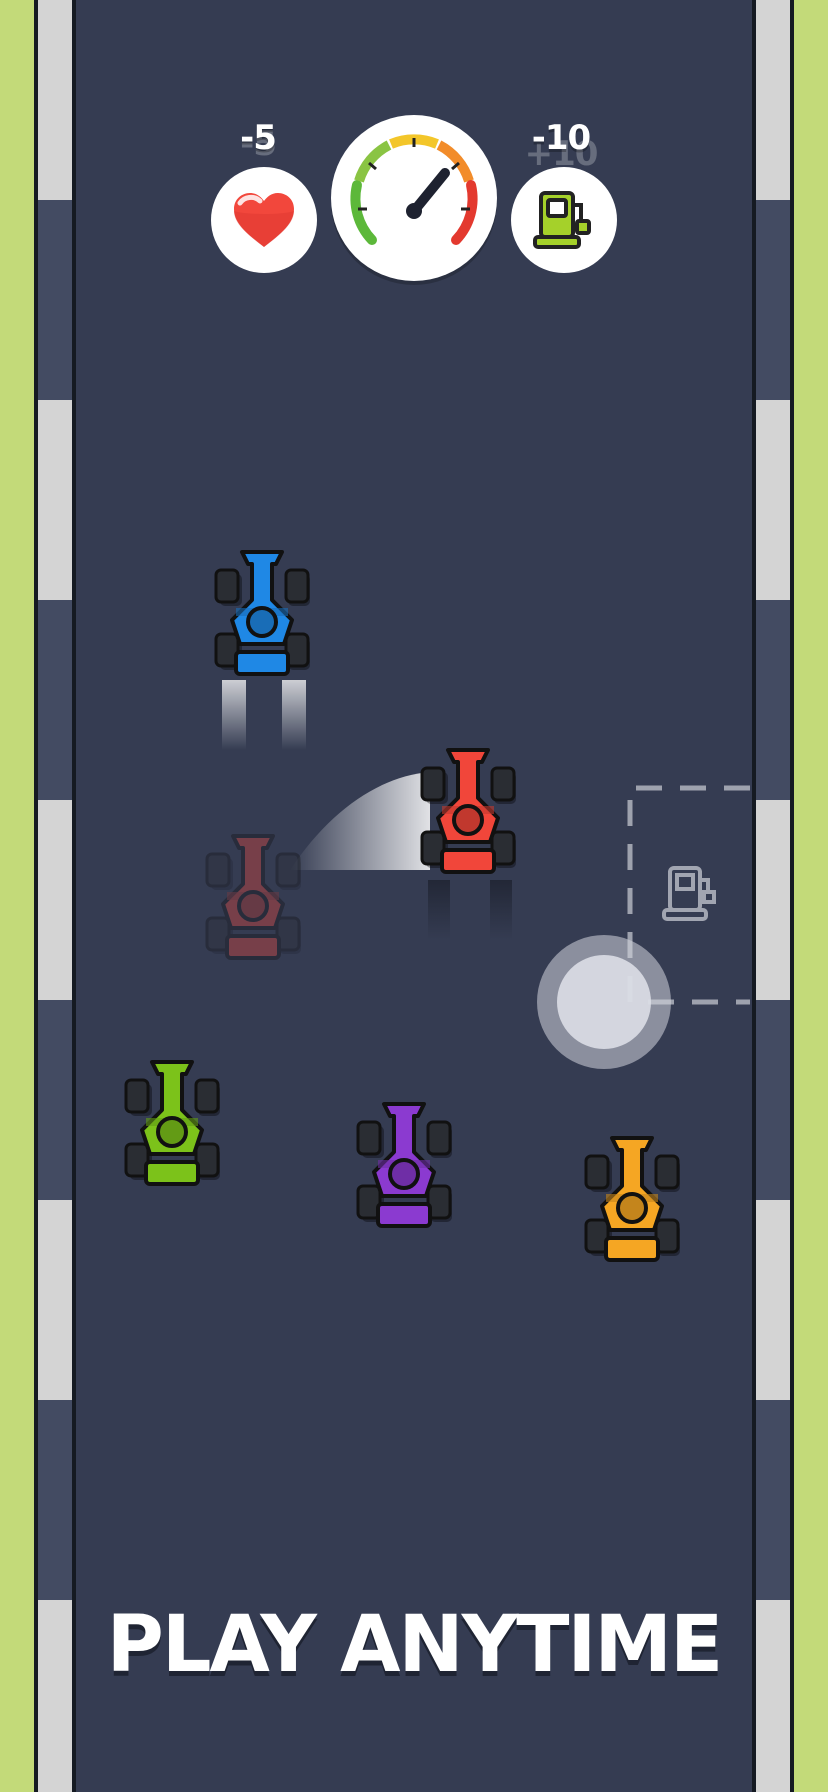  What do you see at coordinates (174, 1130) in the screenshot?
I see `car-green` at bounding box center [174, 1130].